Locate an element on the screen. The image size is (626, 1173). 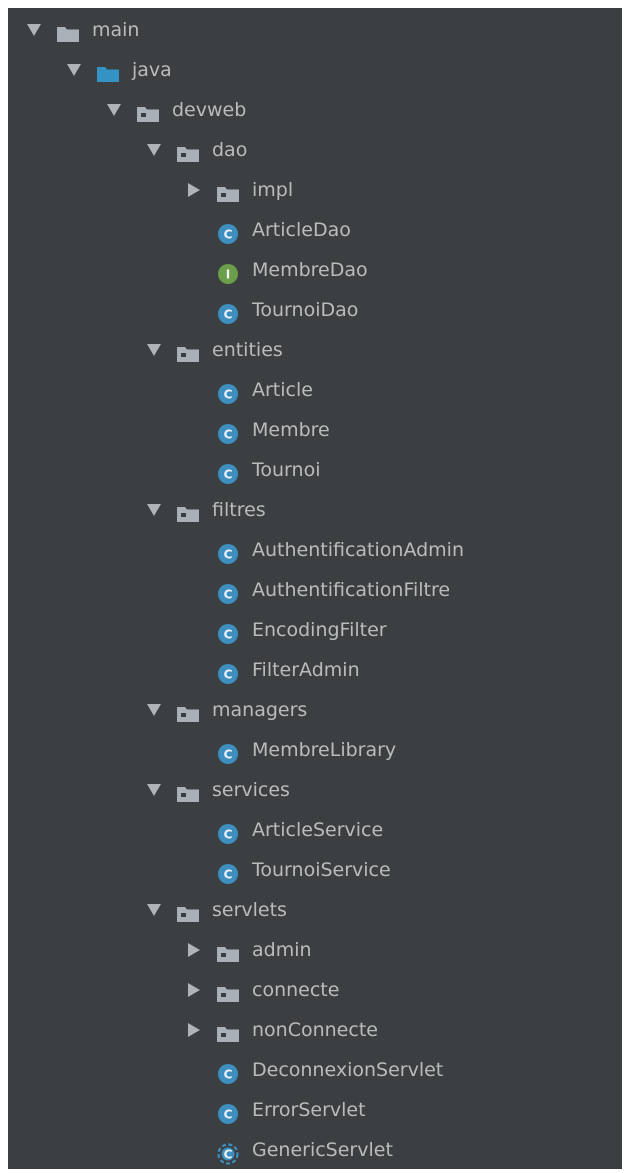
tree-item-tournoi: C Tournoi is located at coordinates (315, 470).